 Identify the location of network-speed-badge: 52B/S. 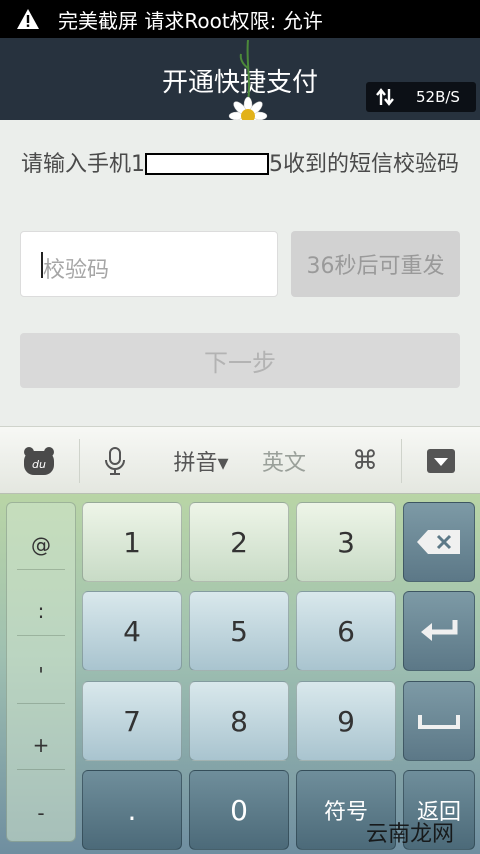
(421, 97).